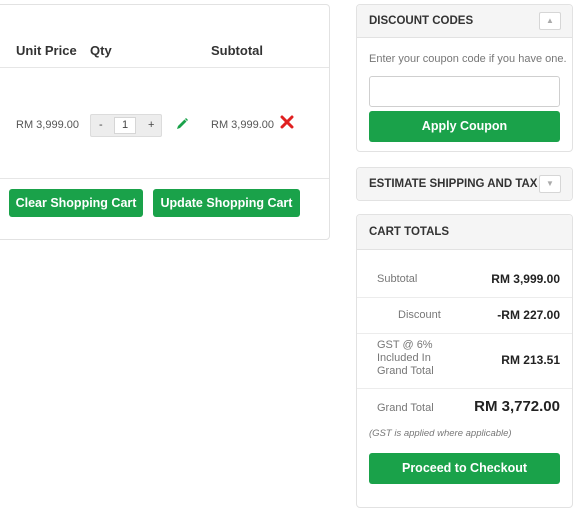  What do you see at coordinates (405, 371) in the screenshot?
I see `gst-label-line3: Grand Total` at bounding box center [405, 371].